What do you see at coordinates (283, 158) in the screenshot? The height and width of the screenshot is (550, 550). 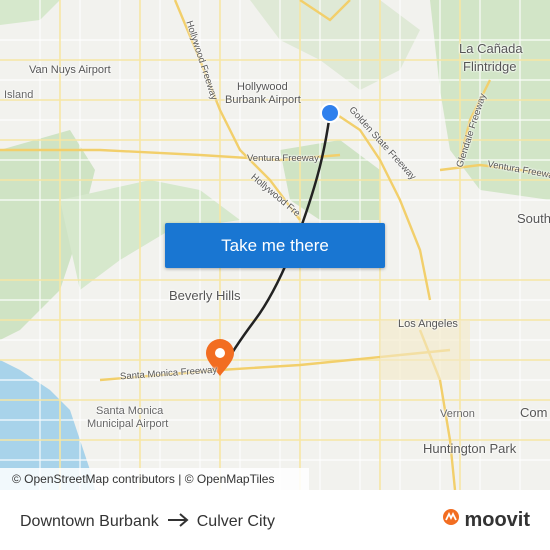 I see `map-label-ventura-freeway: Ventura Freeway` at bounding box center [283, 158].